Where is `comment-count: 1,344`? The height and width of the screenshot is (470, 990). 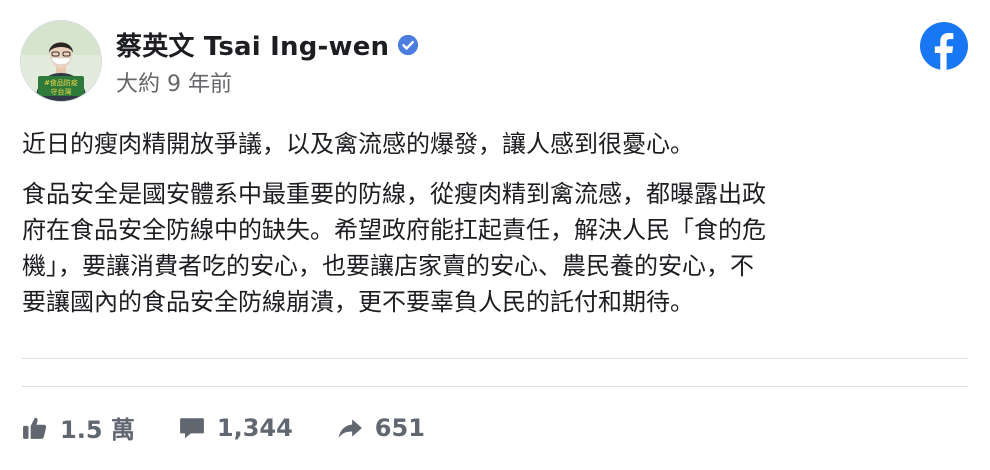 comment-count: 1,344 is located at coordinates (254, 427).